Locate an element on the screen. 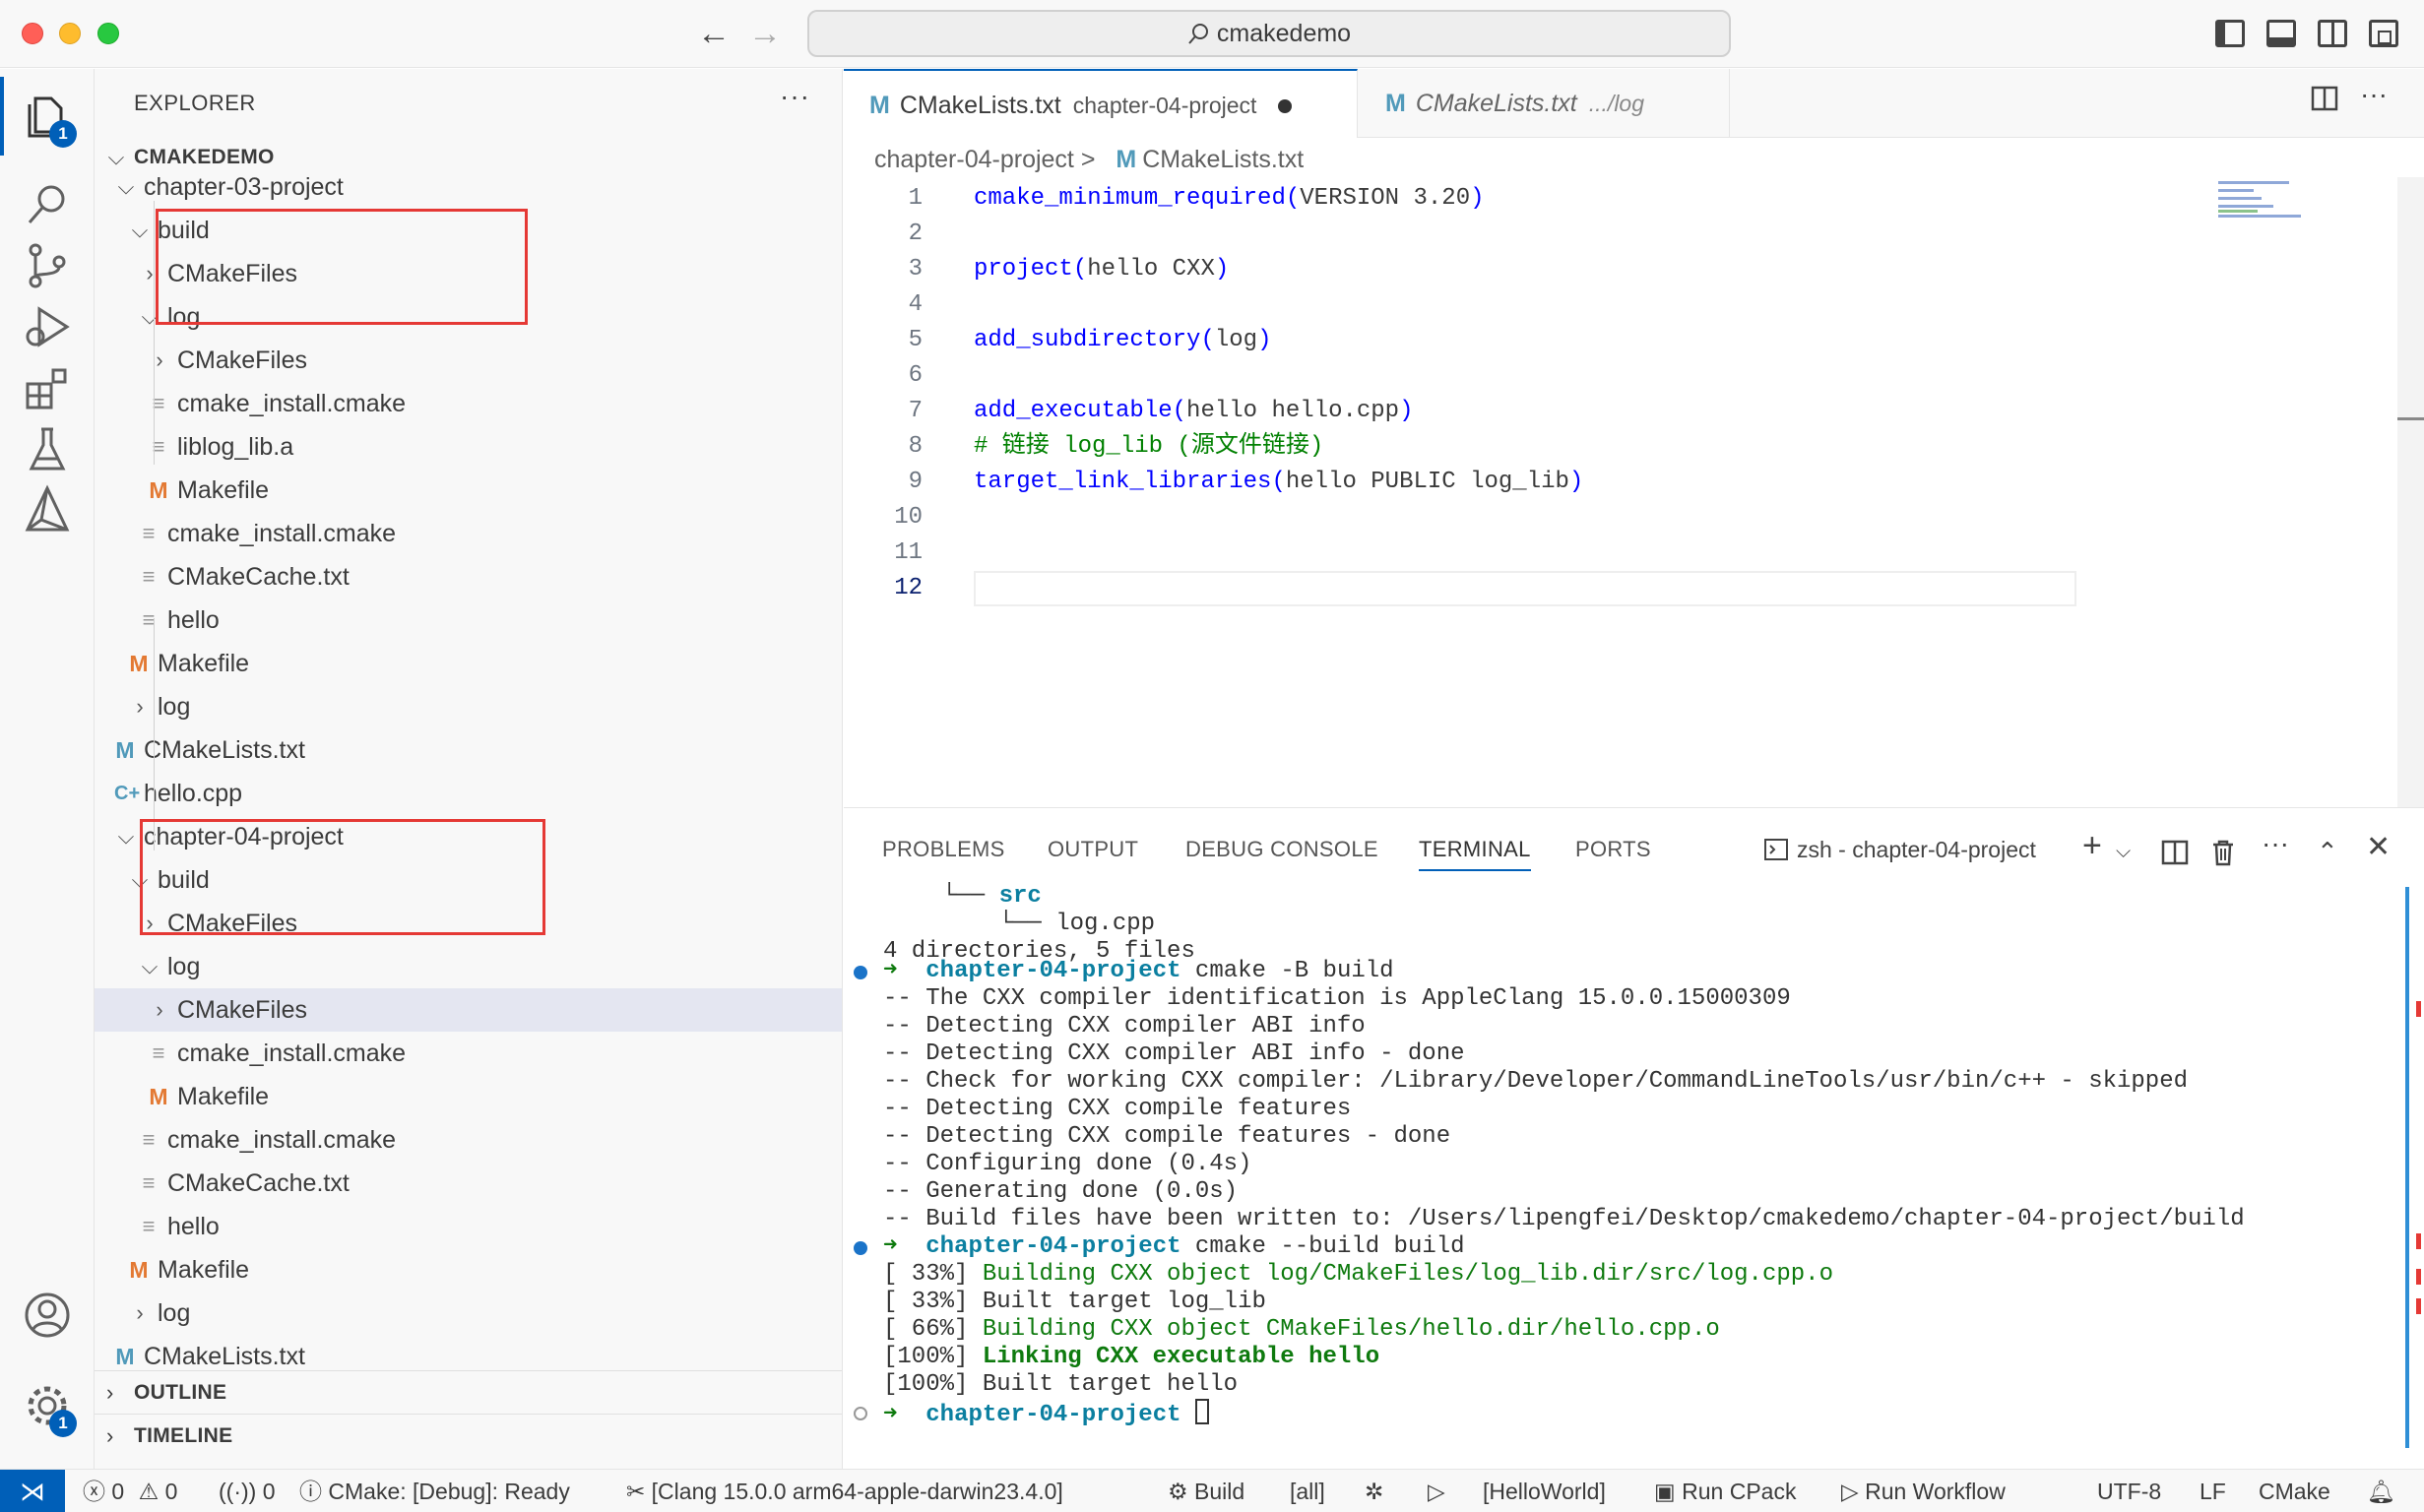 This screenshot has width=2424, height=1512. settings-gear-icon: 1 is located at coordinates (49, 1408).